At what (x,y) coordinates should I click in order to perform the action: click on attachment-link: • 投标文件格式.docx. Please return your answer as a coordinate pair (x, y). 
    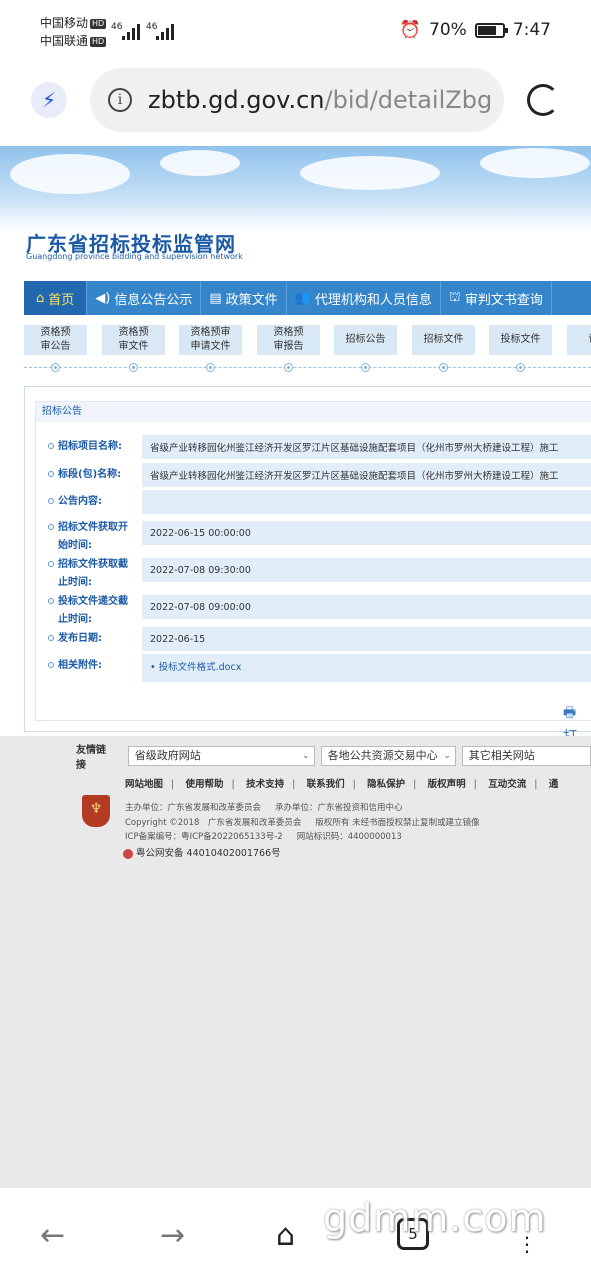
    Looking at the image, I should click on (195, 666).